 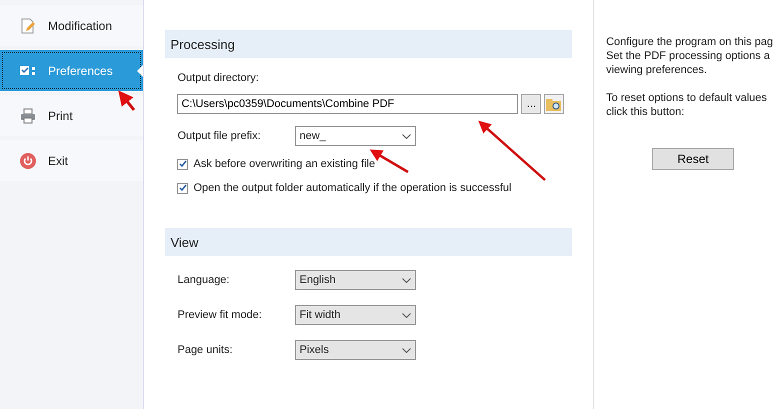 What do you see at coordinates (368, 242) in the screenshot?
I see `section-header: View` at bounding box center [368, 242].